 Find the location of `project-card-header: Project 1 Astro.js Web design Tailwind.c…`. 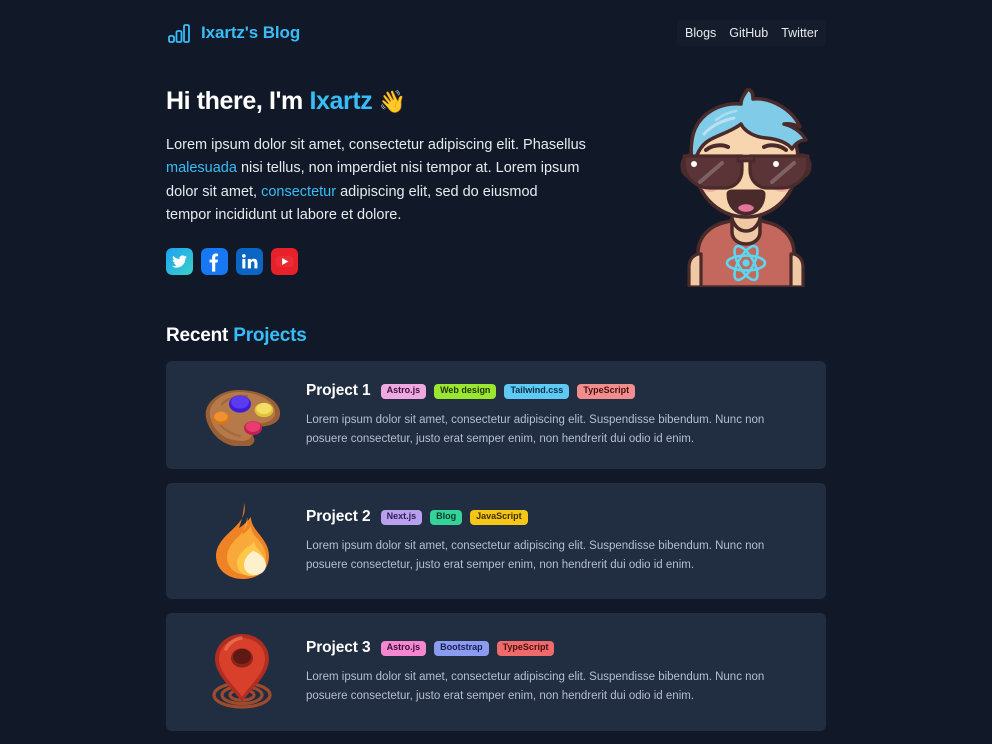

project-card-header: Project 1 Astro.js Web design Tailwind.c… is located at coordinates (555, 391).